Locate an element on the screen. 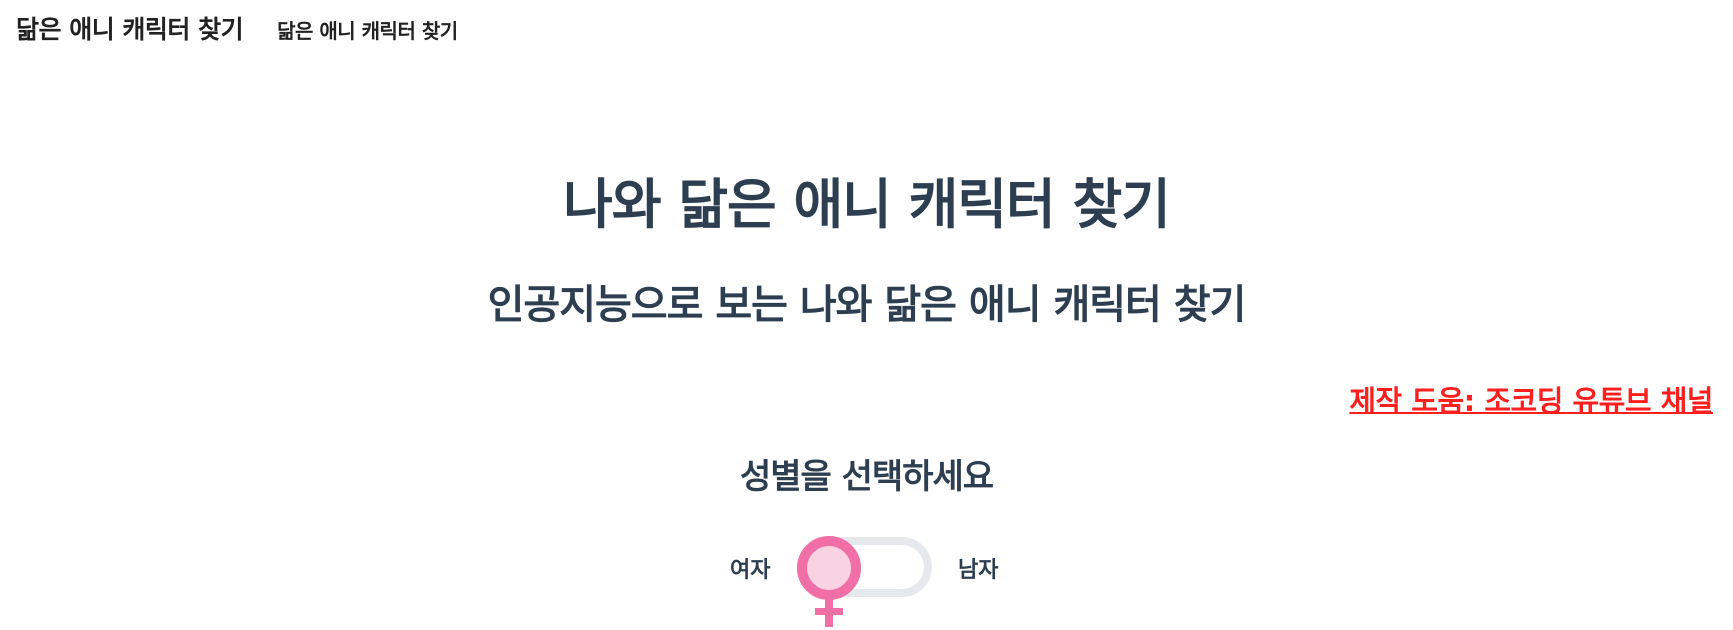 This screenshot has width=1733, height=630. female-label: 여자 is located at coordinates (750, 568).